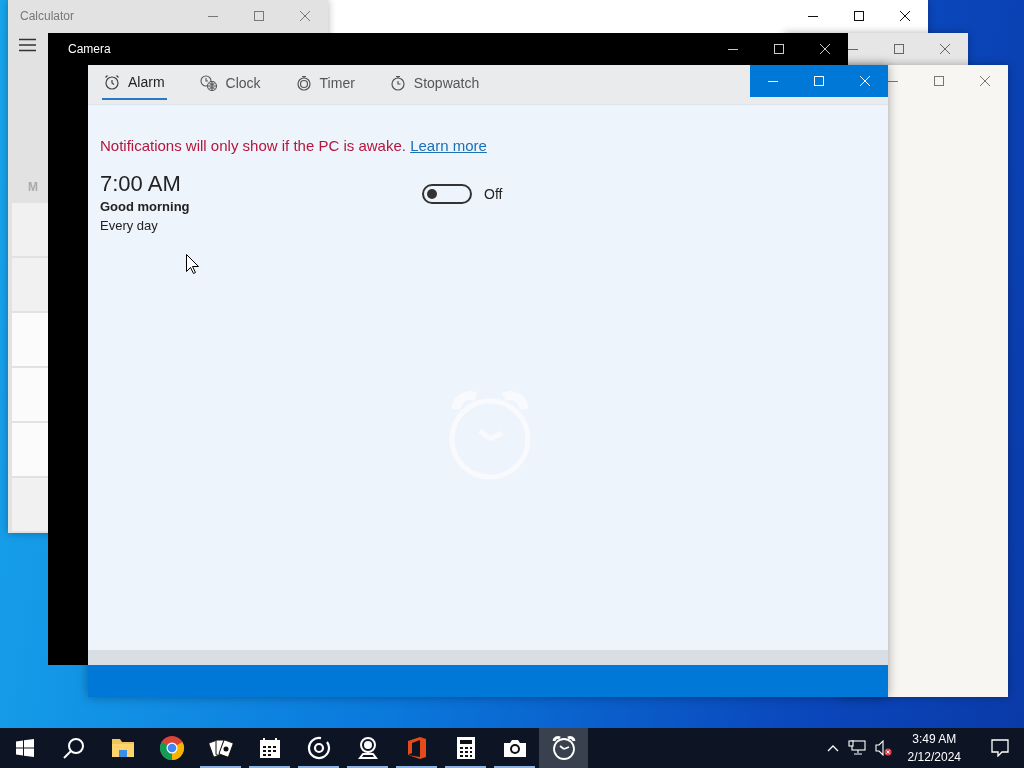  I want to click on square-logo-icon, so click(416, 748).